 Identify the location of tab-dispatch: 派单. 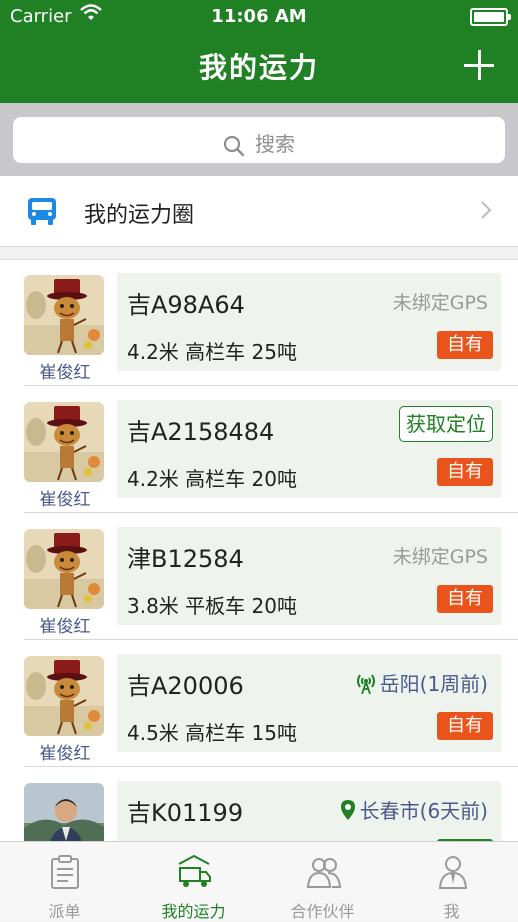
(64, 881).